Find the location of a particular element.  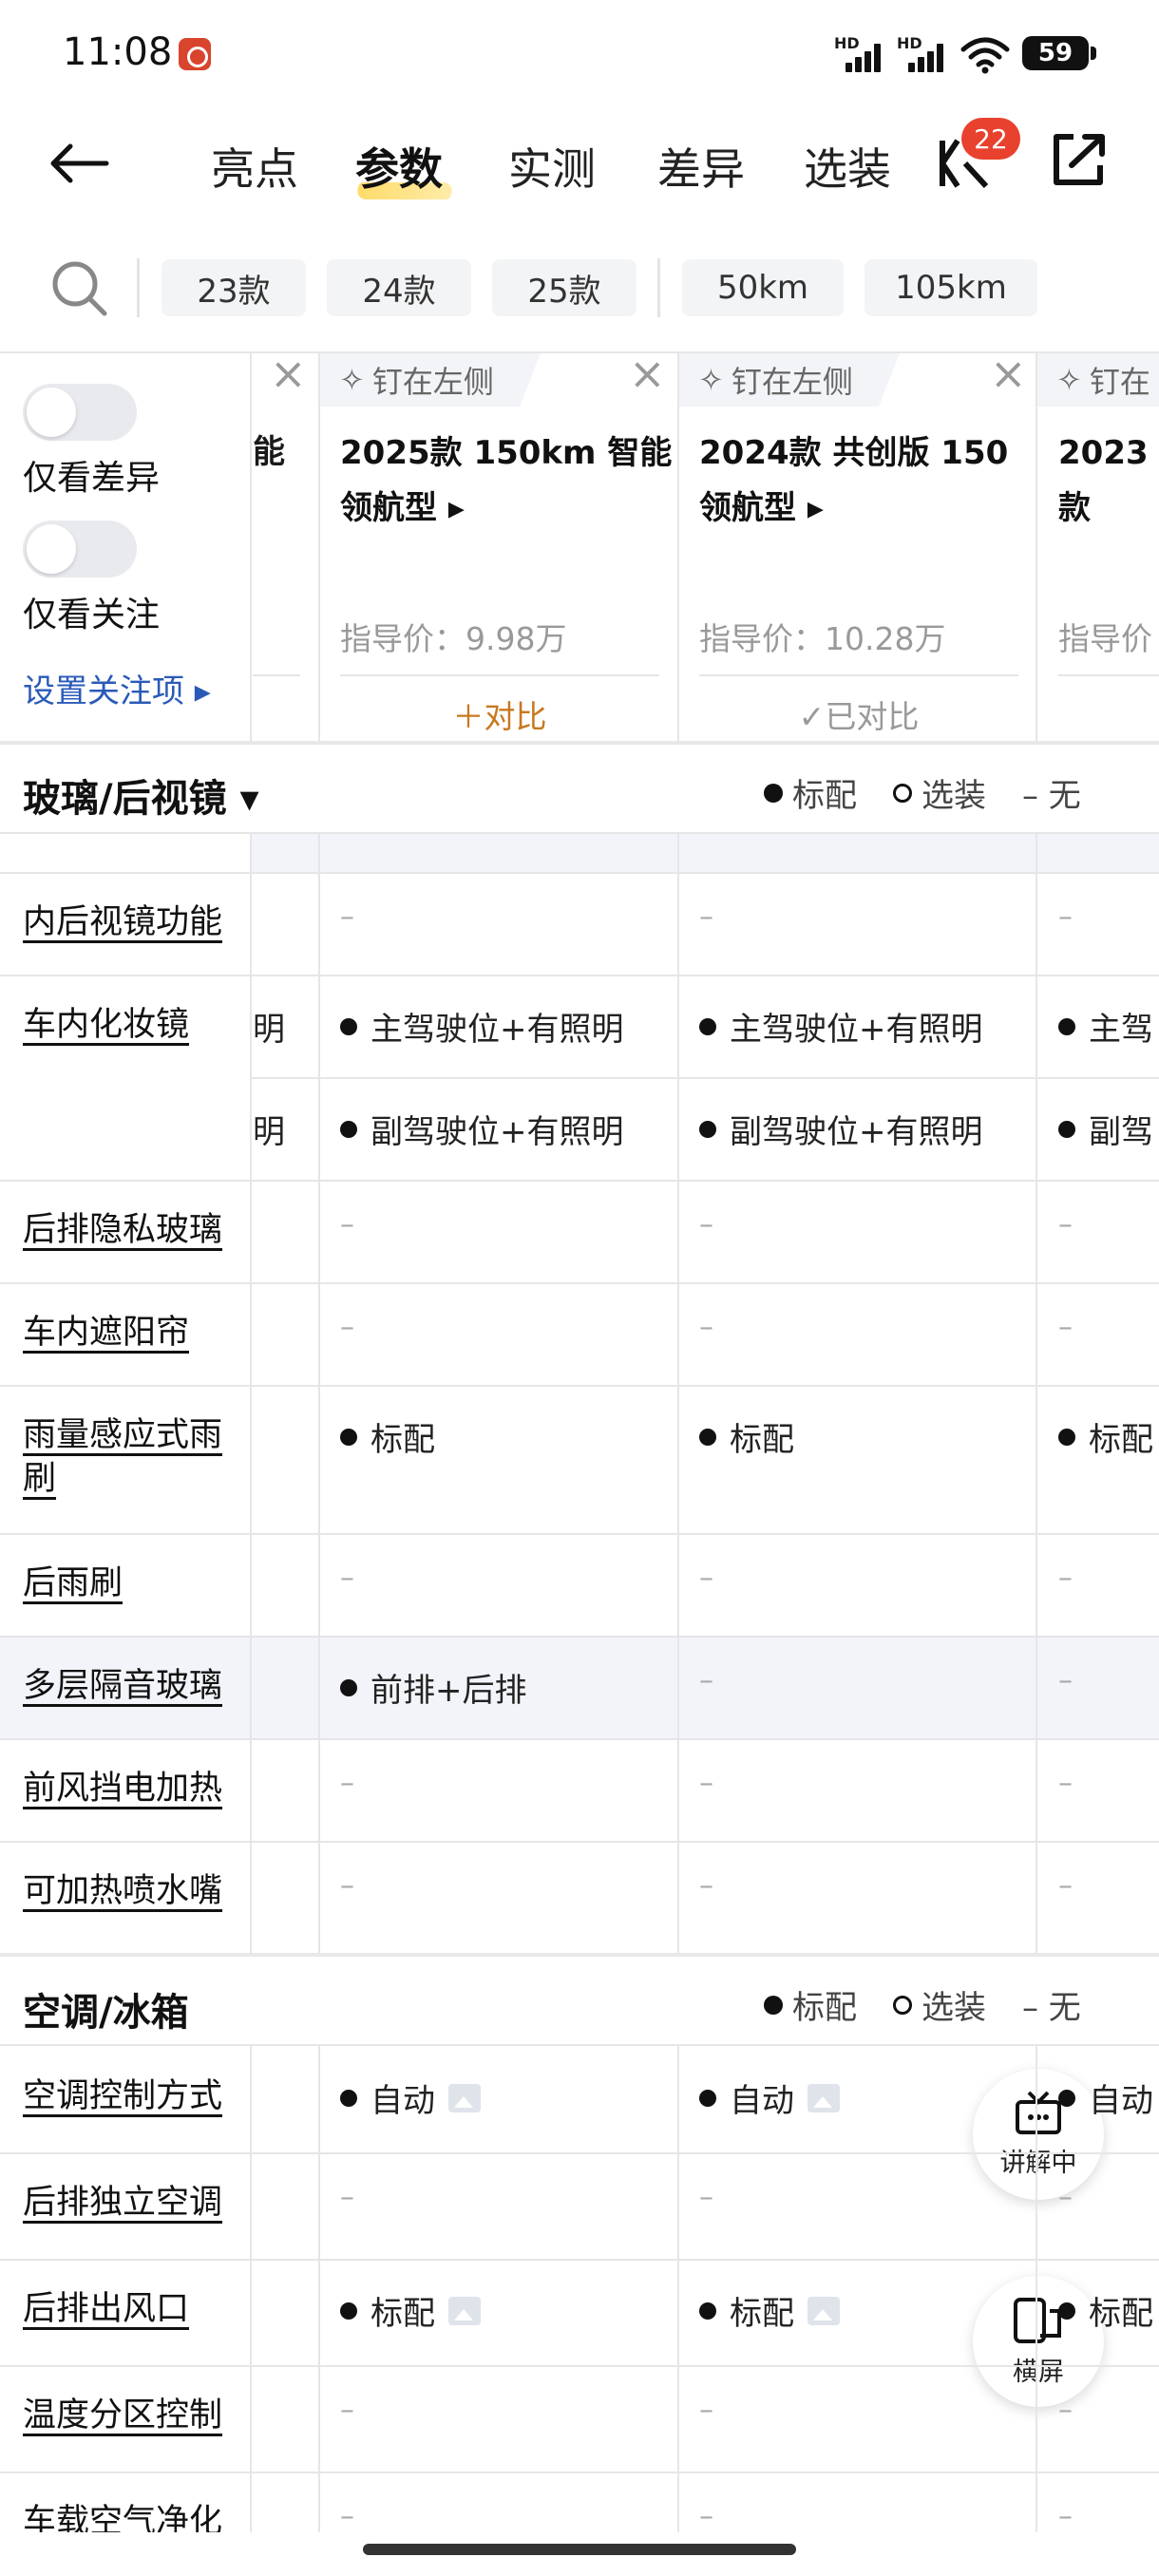

param-cell: 副驾 is located at coordinates (1105, 1129).